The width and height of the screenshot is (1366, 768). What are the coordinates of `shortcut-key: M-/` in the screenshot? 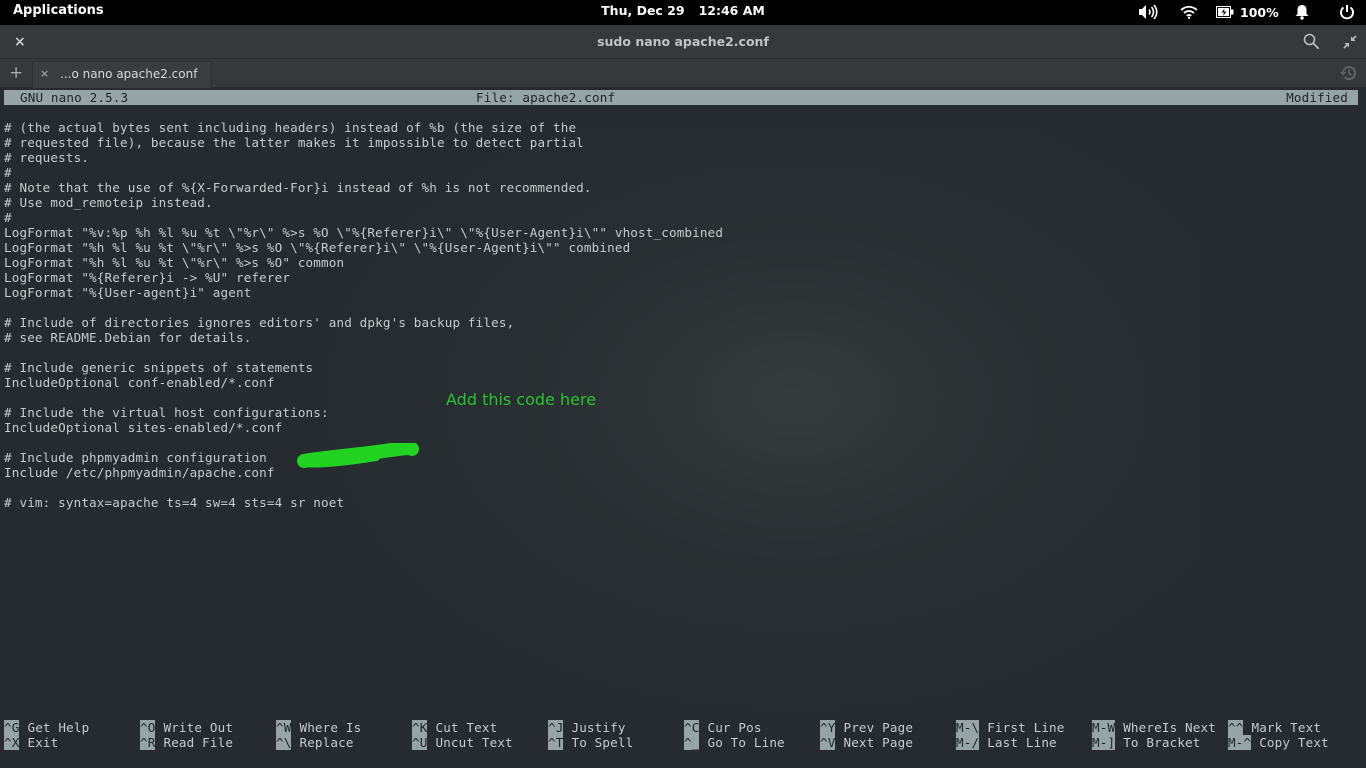 It's located at (968, 742).